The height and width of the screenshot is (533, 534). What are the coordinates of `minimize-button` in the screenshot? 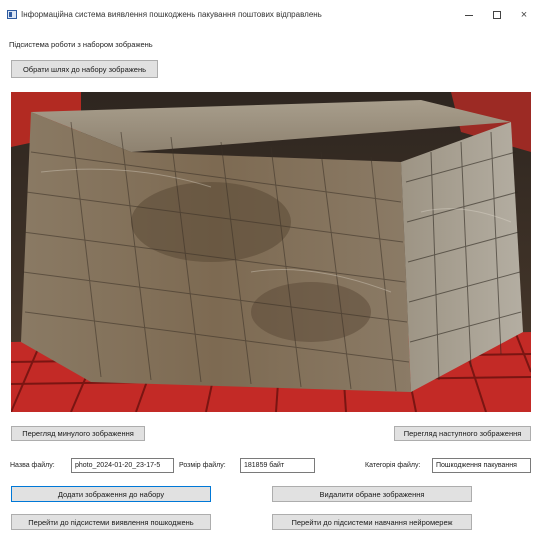 It's located at (469, 15).